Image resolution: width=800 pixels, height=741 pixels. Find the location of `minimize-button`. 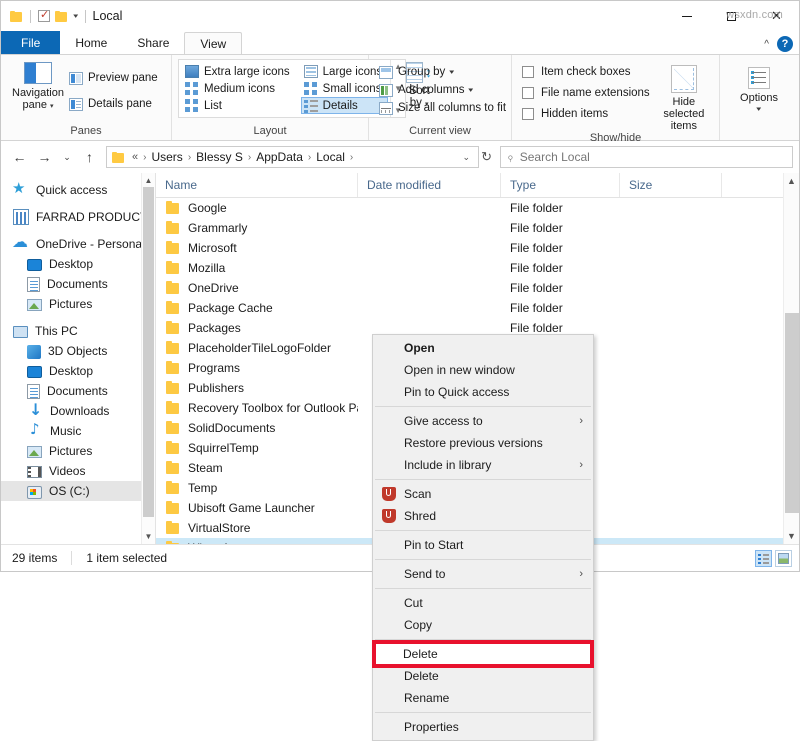

minimize-button is located at coordinates (686, 16).